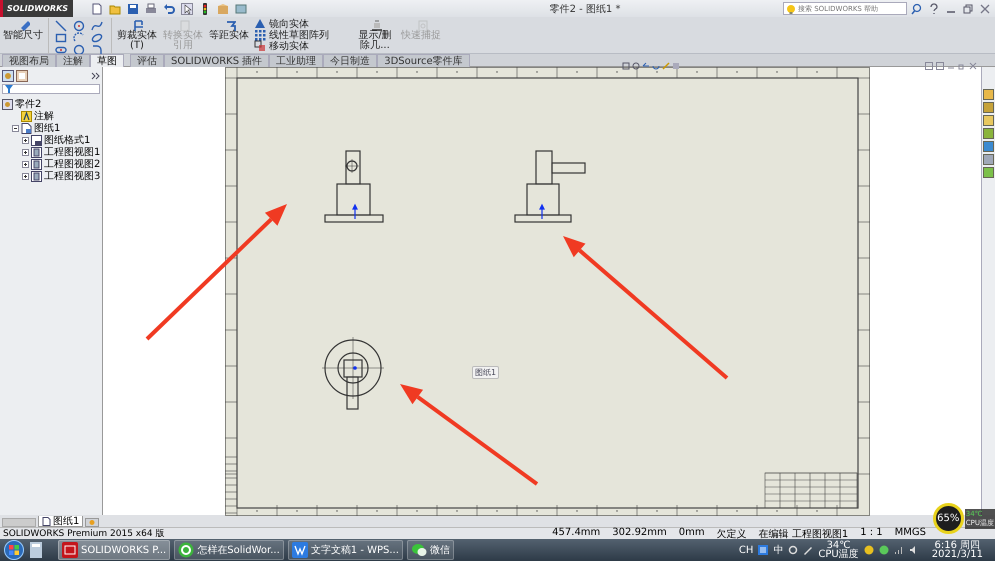 The height and width of the screenshot is (561, 995). I want to click on status-field: 欠定义, so click(731, 533).